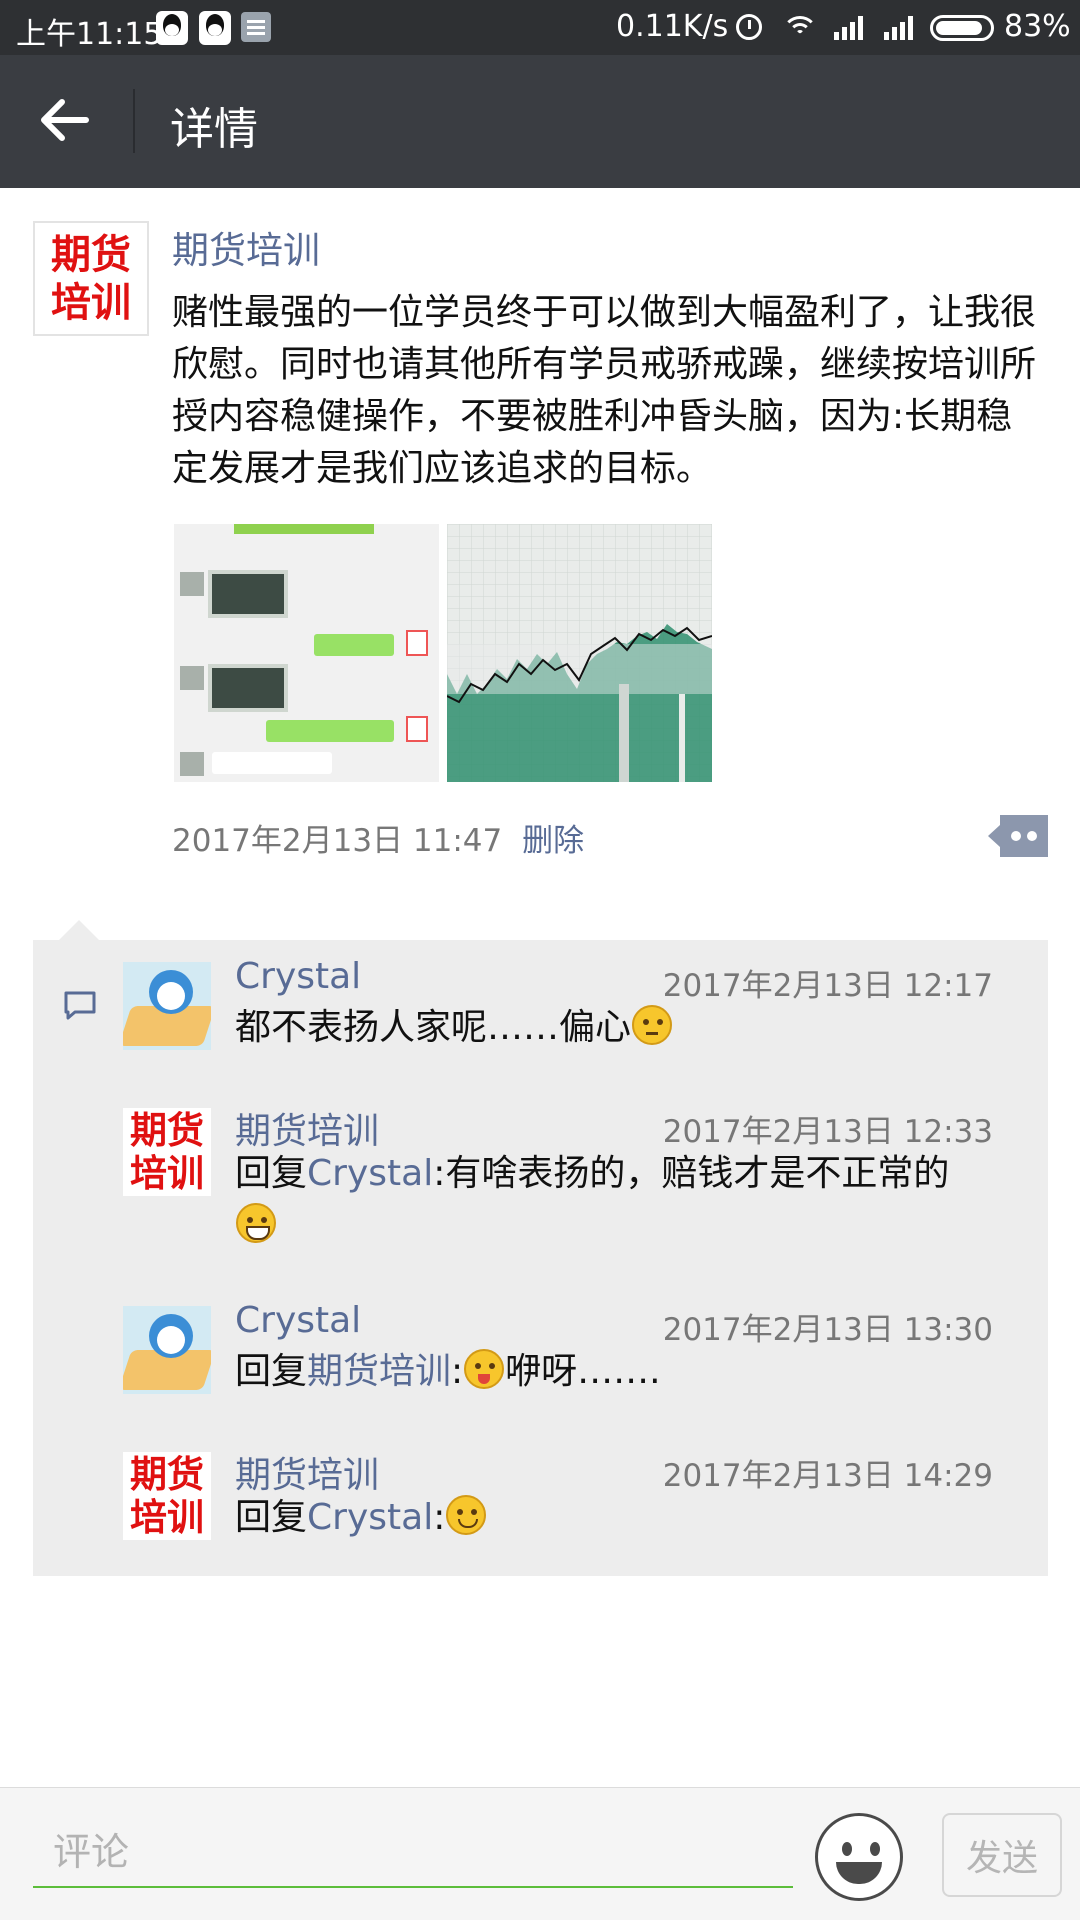 The image size is (1080, 1920). What do you see at coordinates (256, 1223) in the screenshot?
I see `grin-emoji-icon` at bounding box center [256, 1223].